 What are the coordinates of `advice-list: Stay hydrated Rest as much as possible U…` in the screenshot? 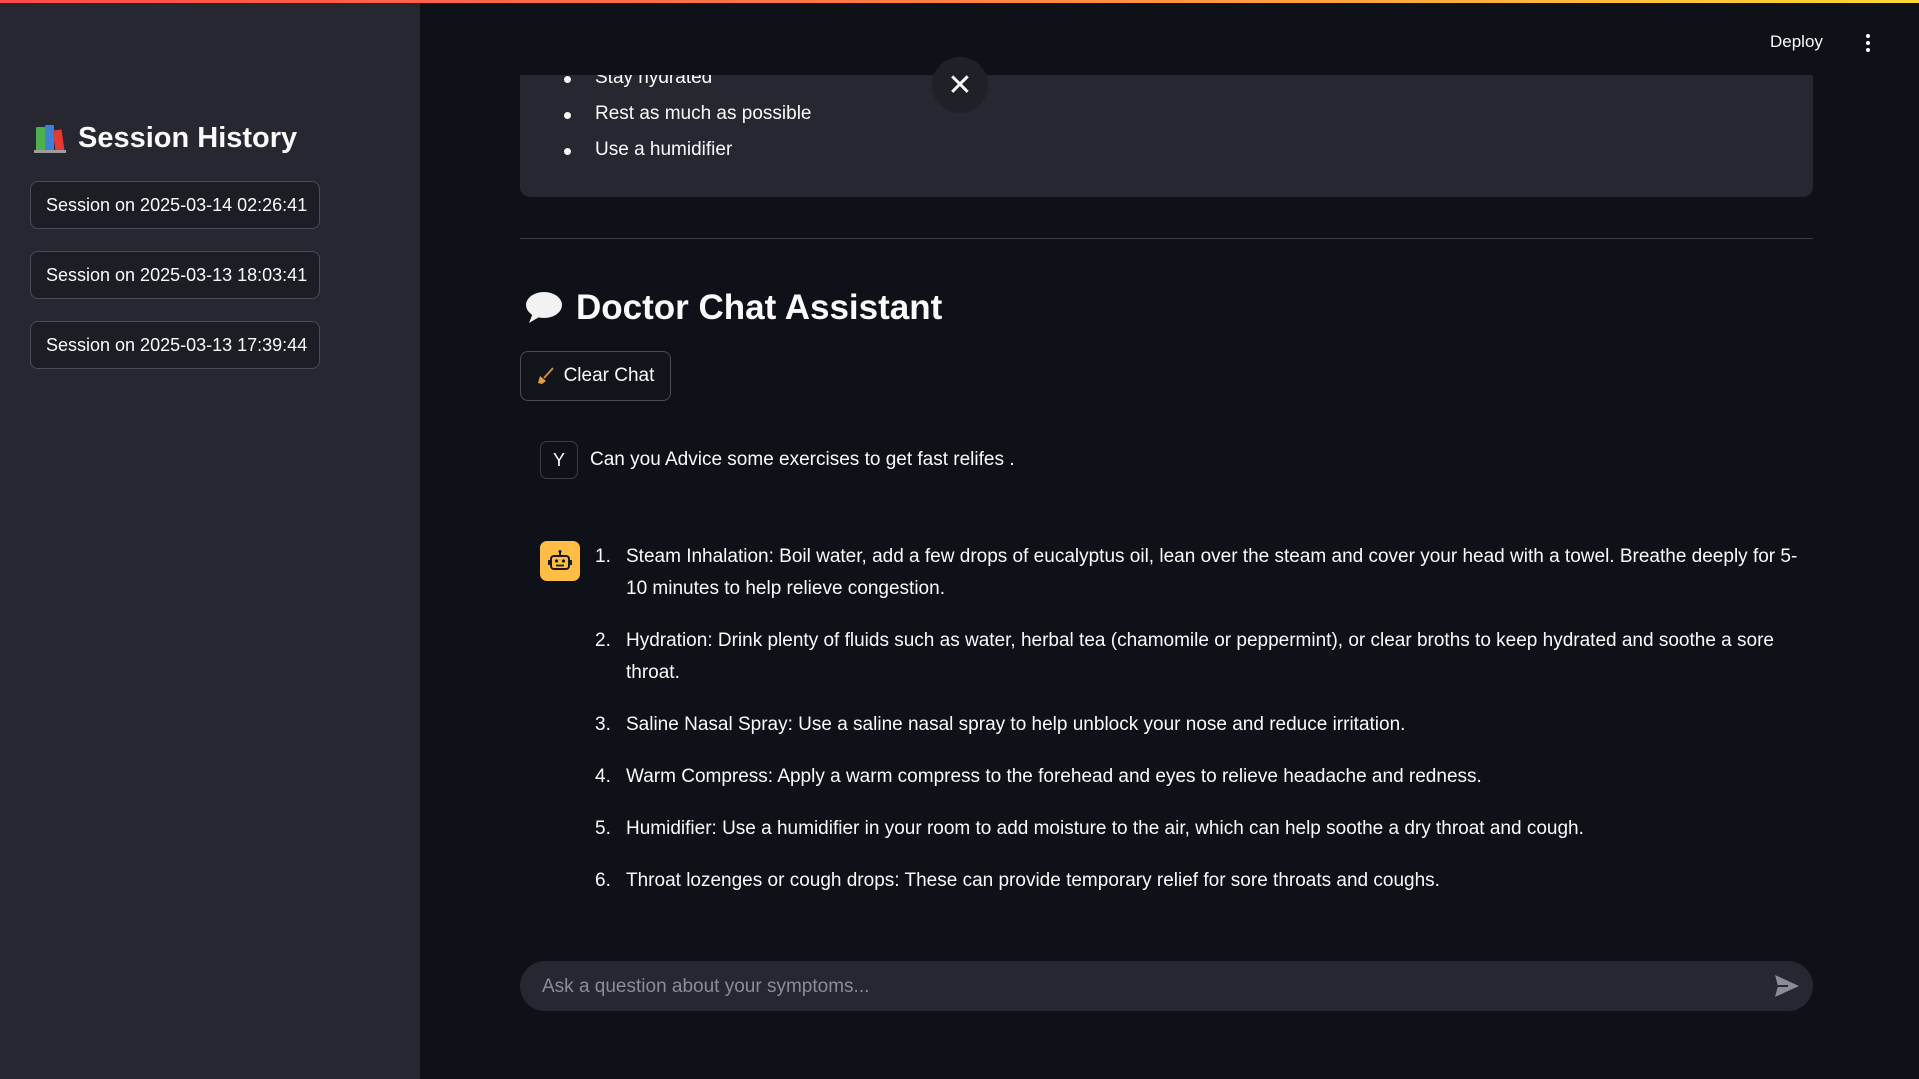 It's located at (677, 121).